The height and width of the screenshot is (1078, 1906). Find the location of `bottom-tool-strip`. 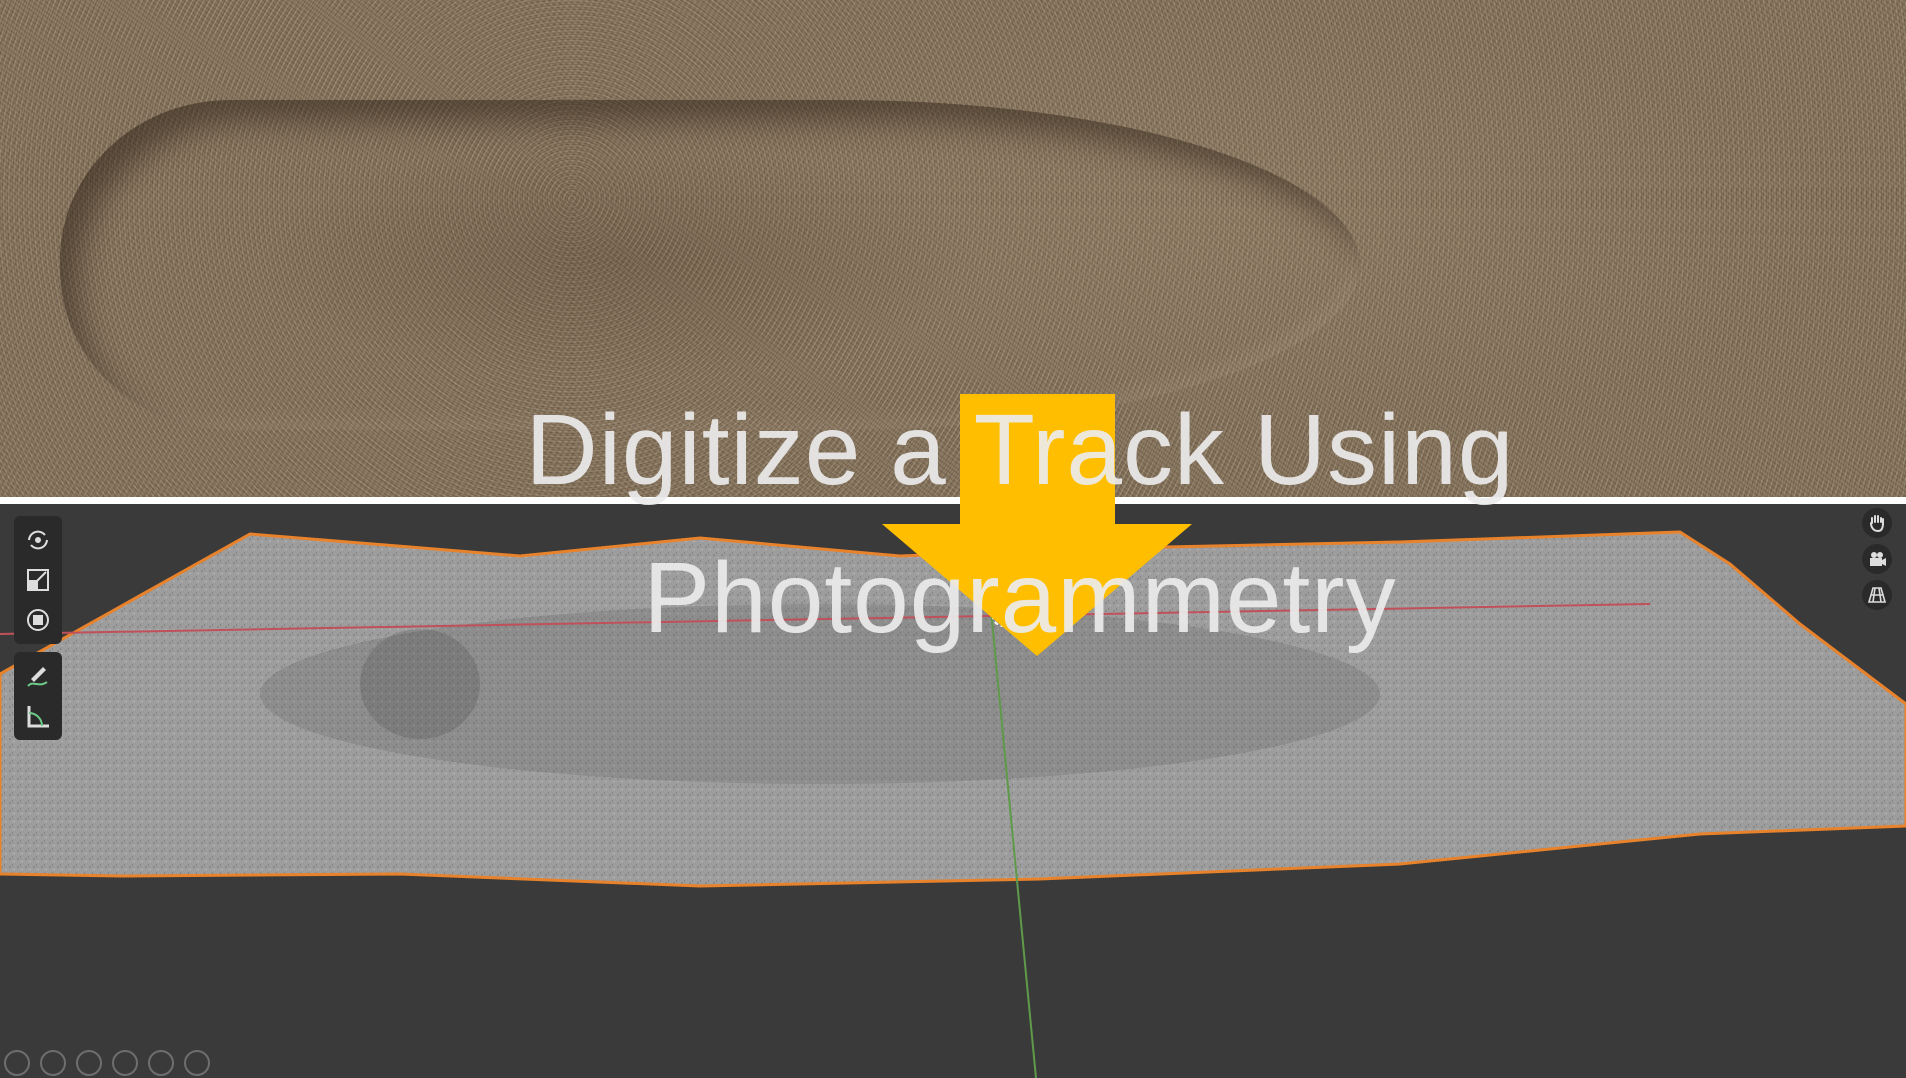

bottom-tool-strip is located at coordinates (105, 1063).